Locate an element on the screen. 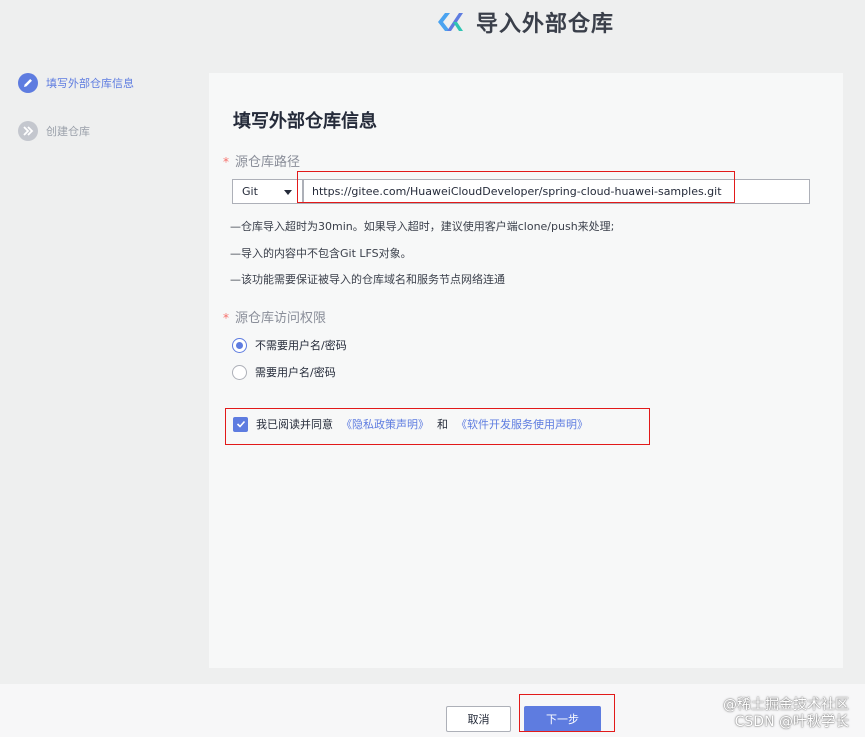  radio-label: 需要用户名/密码 is located at coordinates (295, 372).